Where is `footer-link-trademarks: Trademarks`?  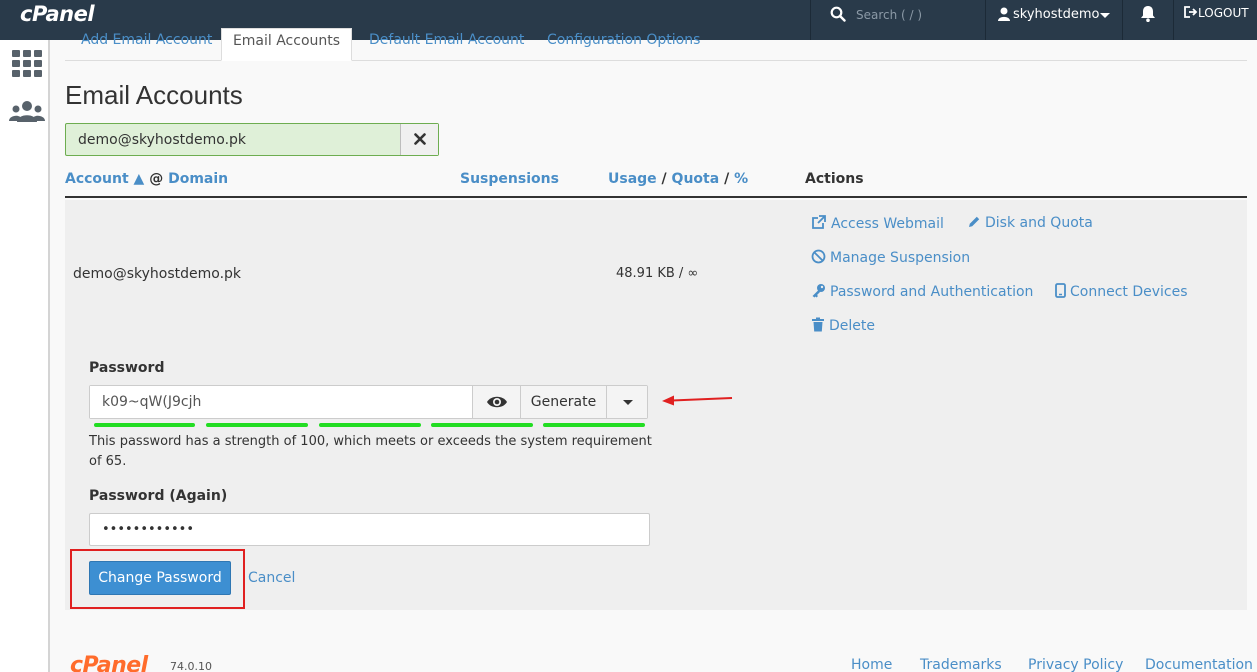 footer-link-trademarks: Trademarks is located at coordinates (961, 664).